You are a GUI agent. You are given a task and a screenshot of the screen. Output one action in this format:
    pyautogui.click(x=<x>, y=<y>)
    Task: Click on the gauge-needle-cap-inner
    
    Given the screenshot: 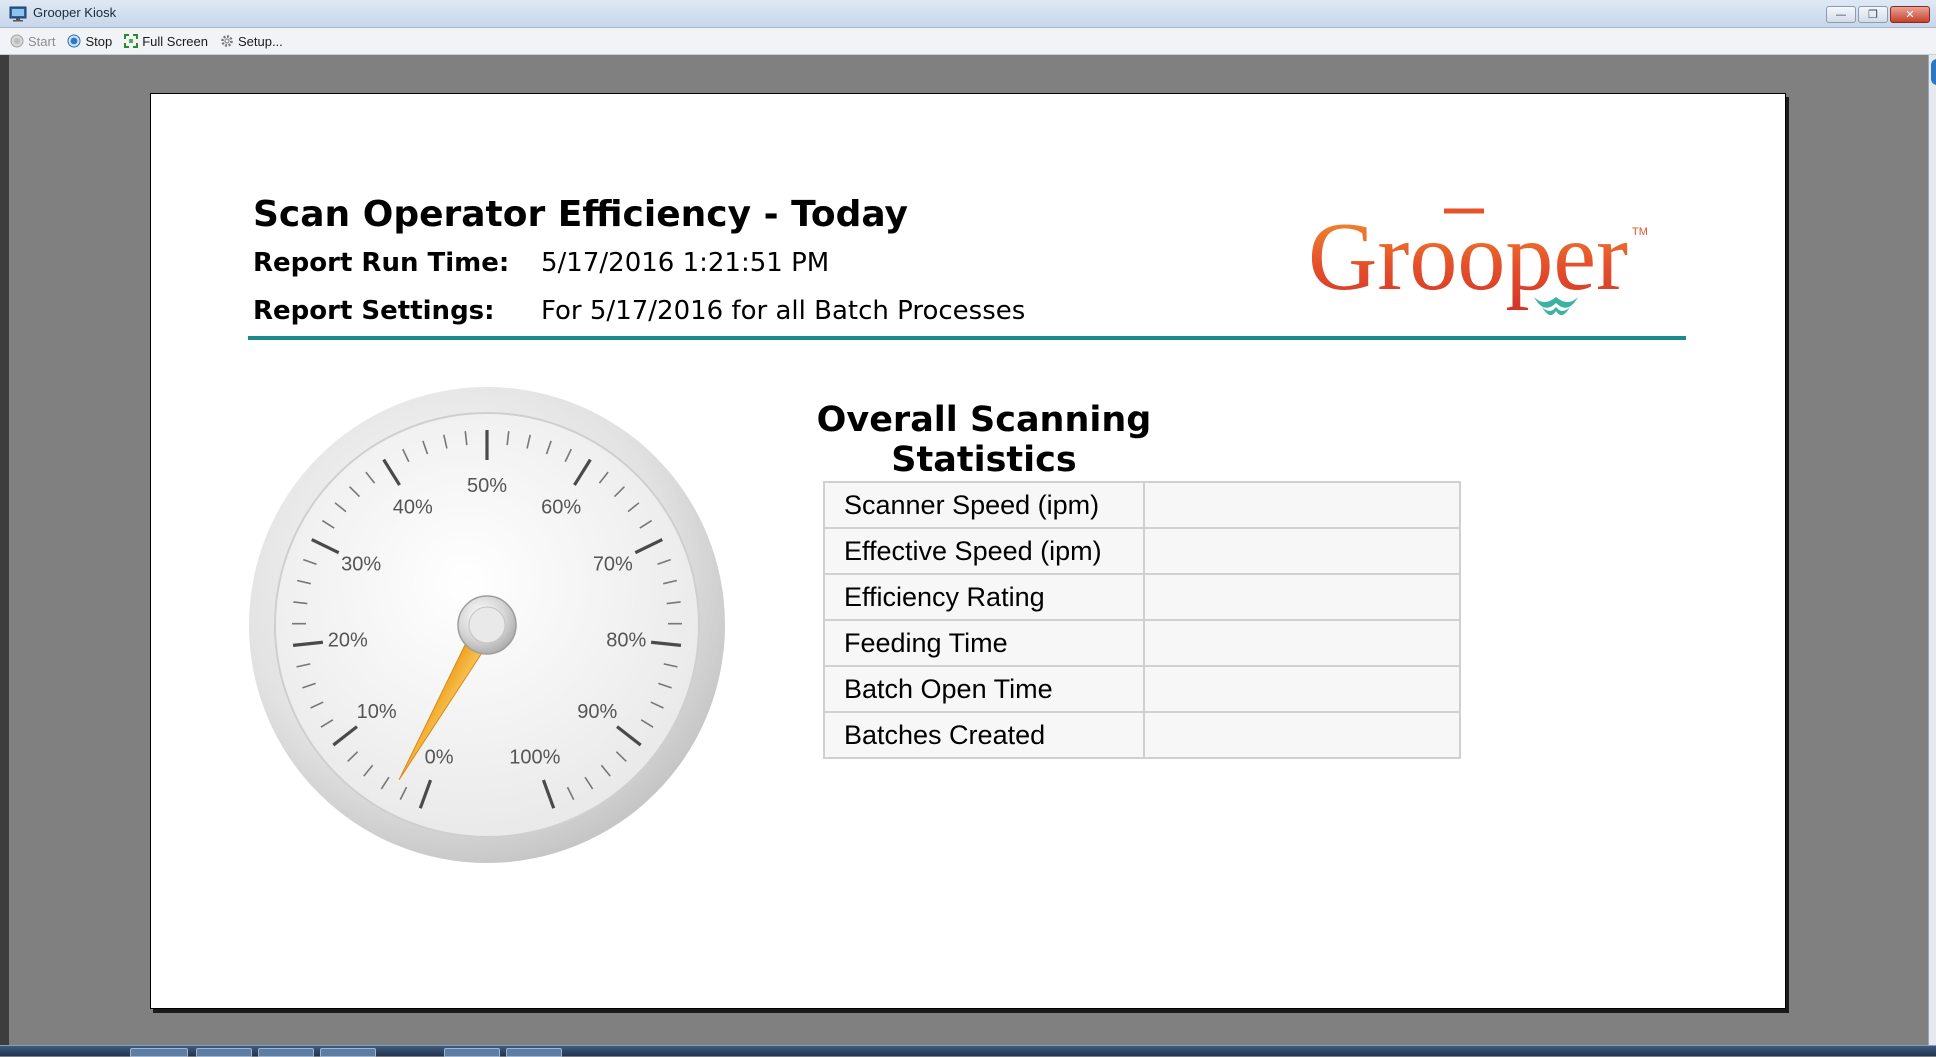 What is the action you would take?
    pyautogui.click(x=487, y=625)
    